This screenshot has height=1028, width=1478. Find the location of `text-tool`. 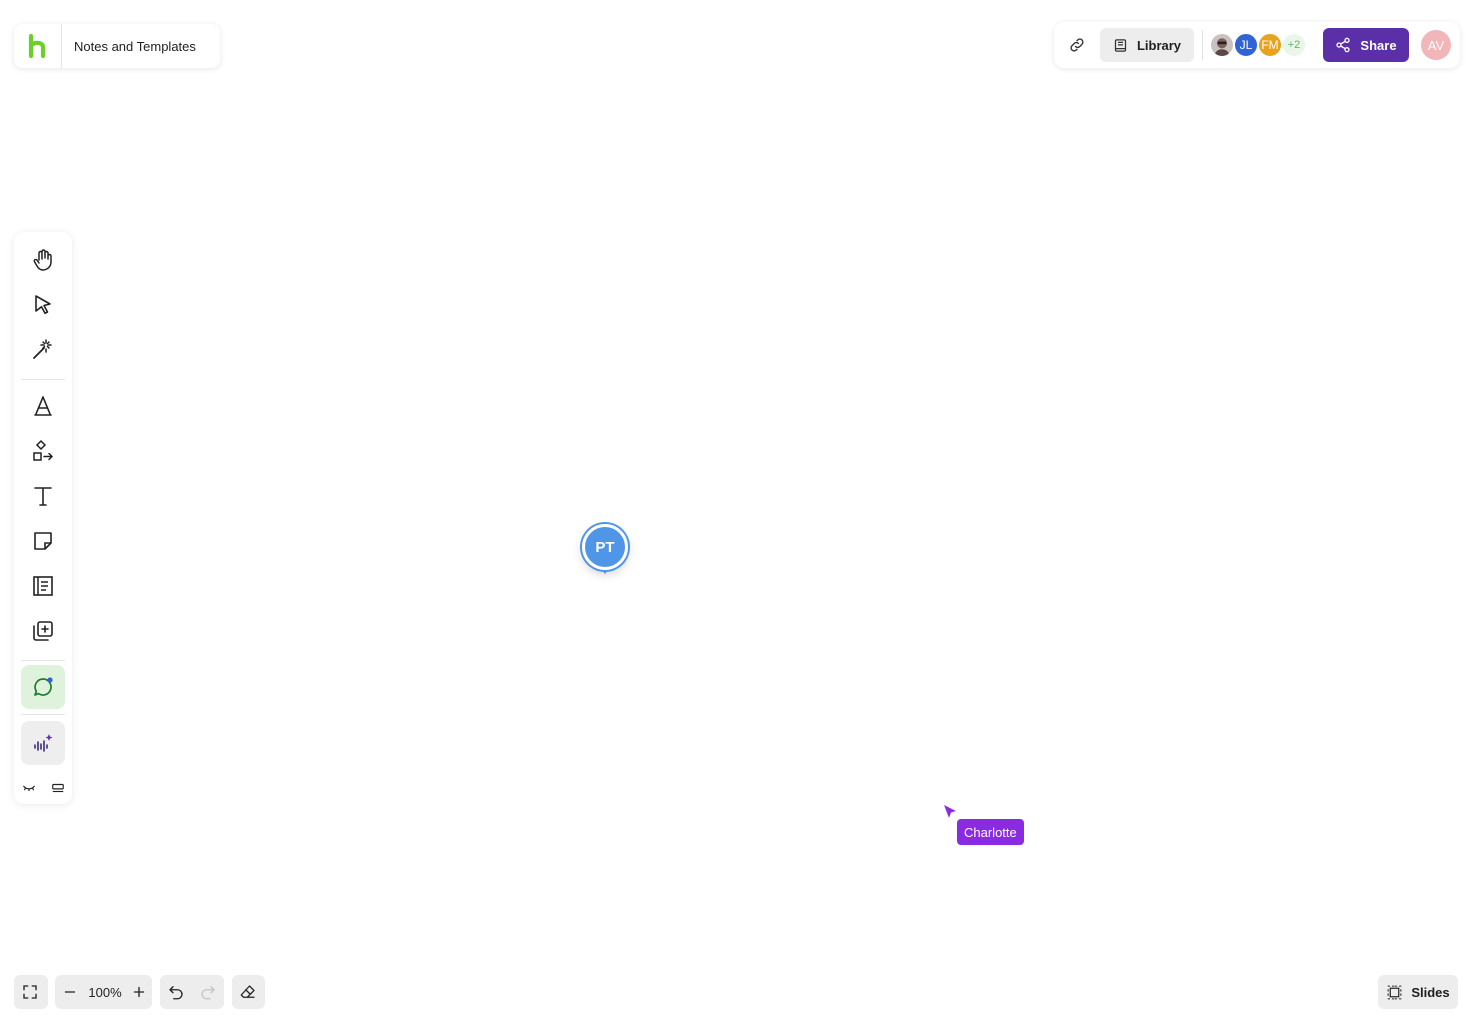

text-tool is located at coordinates (43, 496).